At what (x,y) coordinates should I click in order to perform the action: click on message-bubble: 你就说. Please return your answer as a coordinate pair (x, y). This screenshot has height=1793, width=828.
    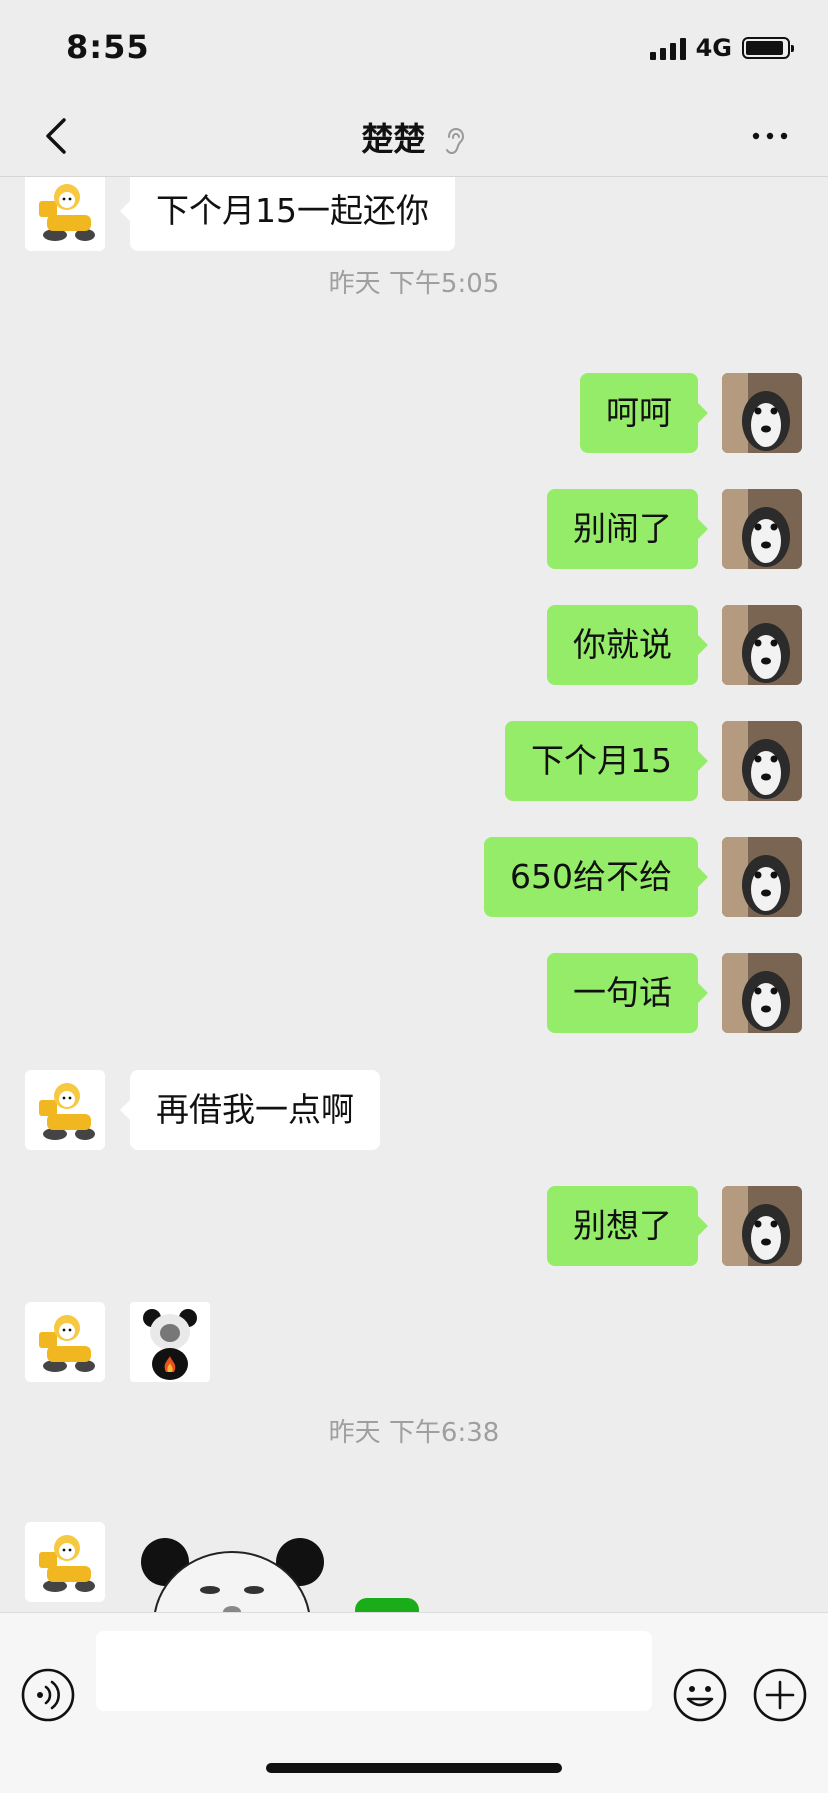
    Looking at the image, I should click on (627, 645).